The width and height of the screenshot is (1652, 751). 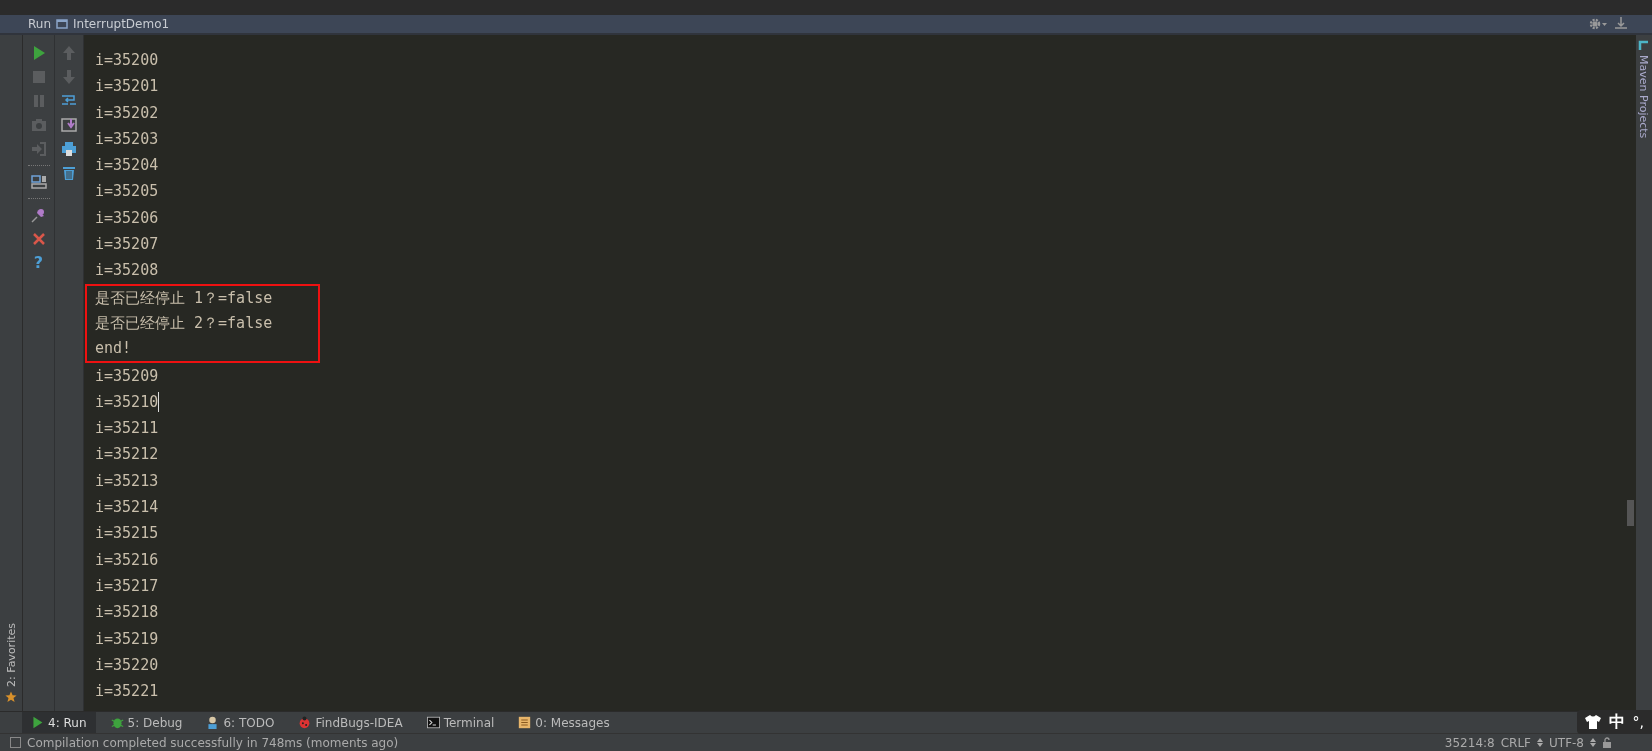 What do you see at coordinates (525, 722) in the screenshot?
I see `messages-icon` at bounding box center [525, 722].